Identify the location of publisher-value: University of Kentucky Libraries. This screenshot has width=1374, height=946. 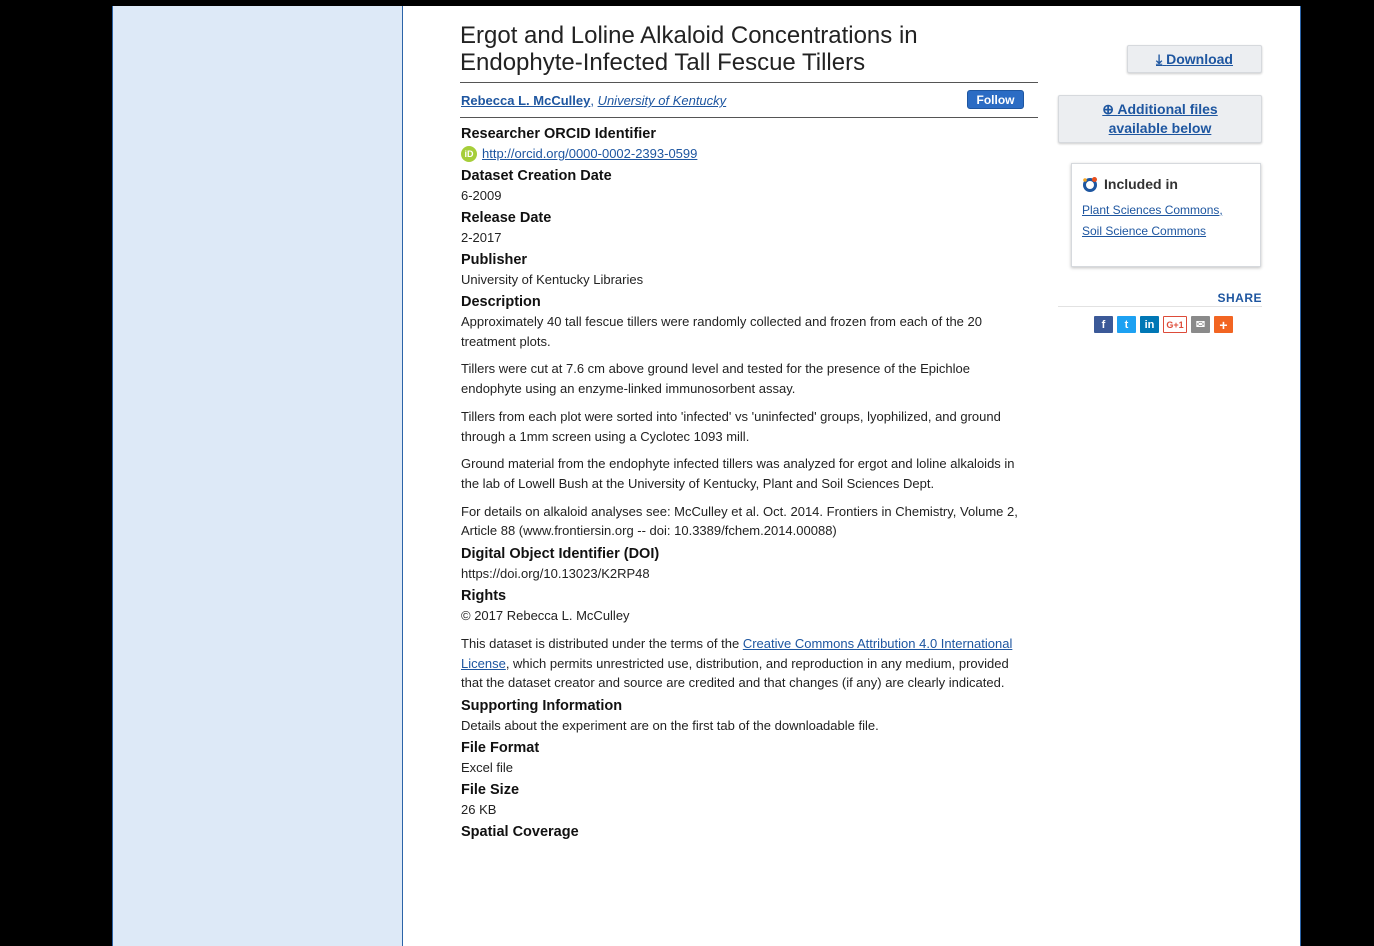
(552, 279).